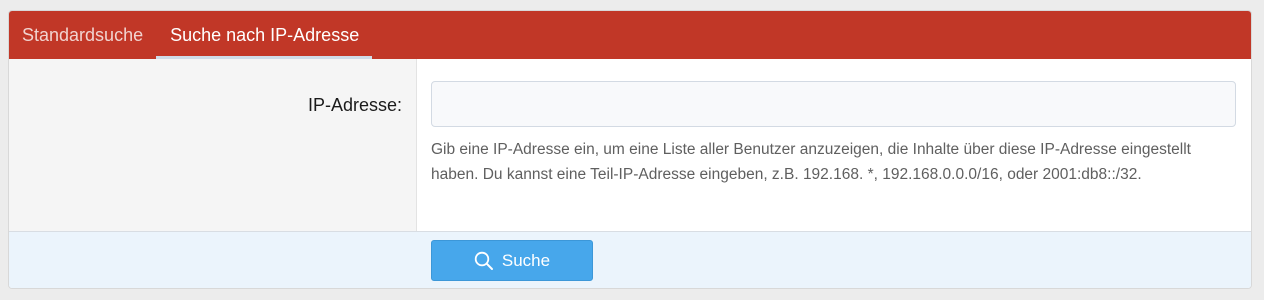 The image size is (1264, 300). What do you see at coordinates (833, 104) in the screenshot?
I see `ip-address-input` at bounding box center [833, 104].